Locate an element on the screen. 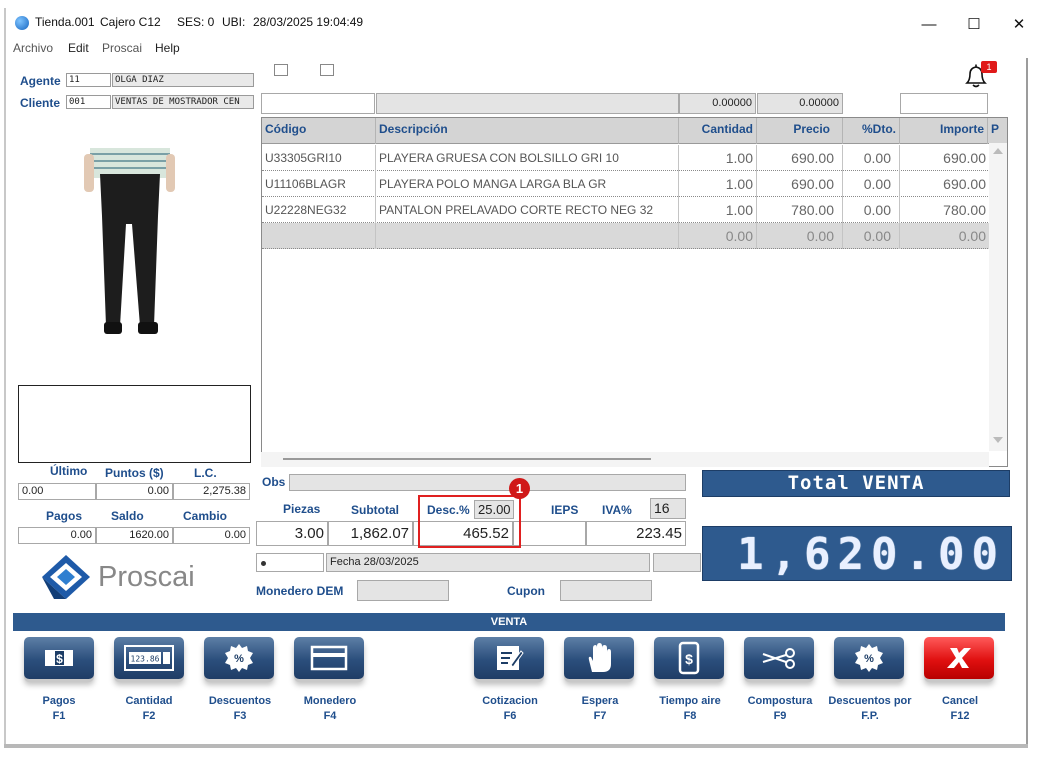 This screenshot has width=1051, height=760. col-dto: %Dto. is located at coordinates (871, 131).